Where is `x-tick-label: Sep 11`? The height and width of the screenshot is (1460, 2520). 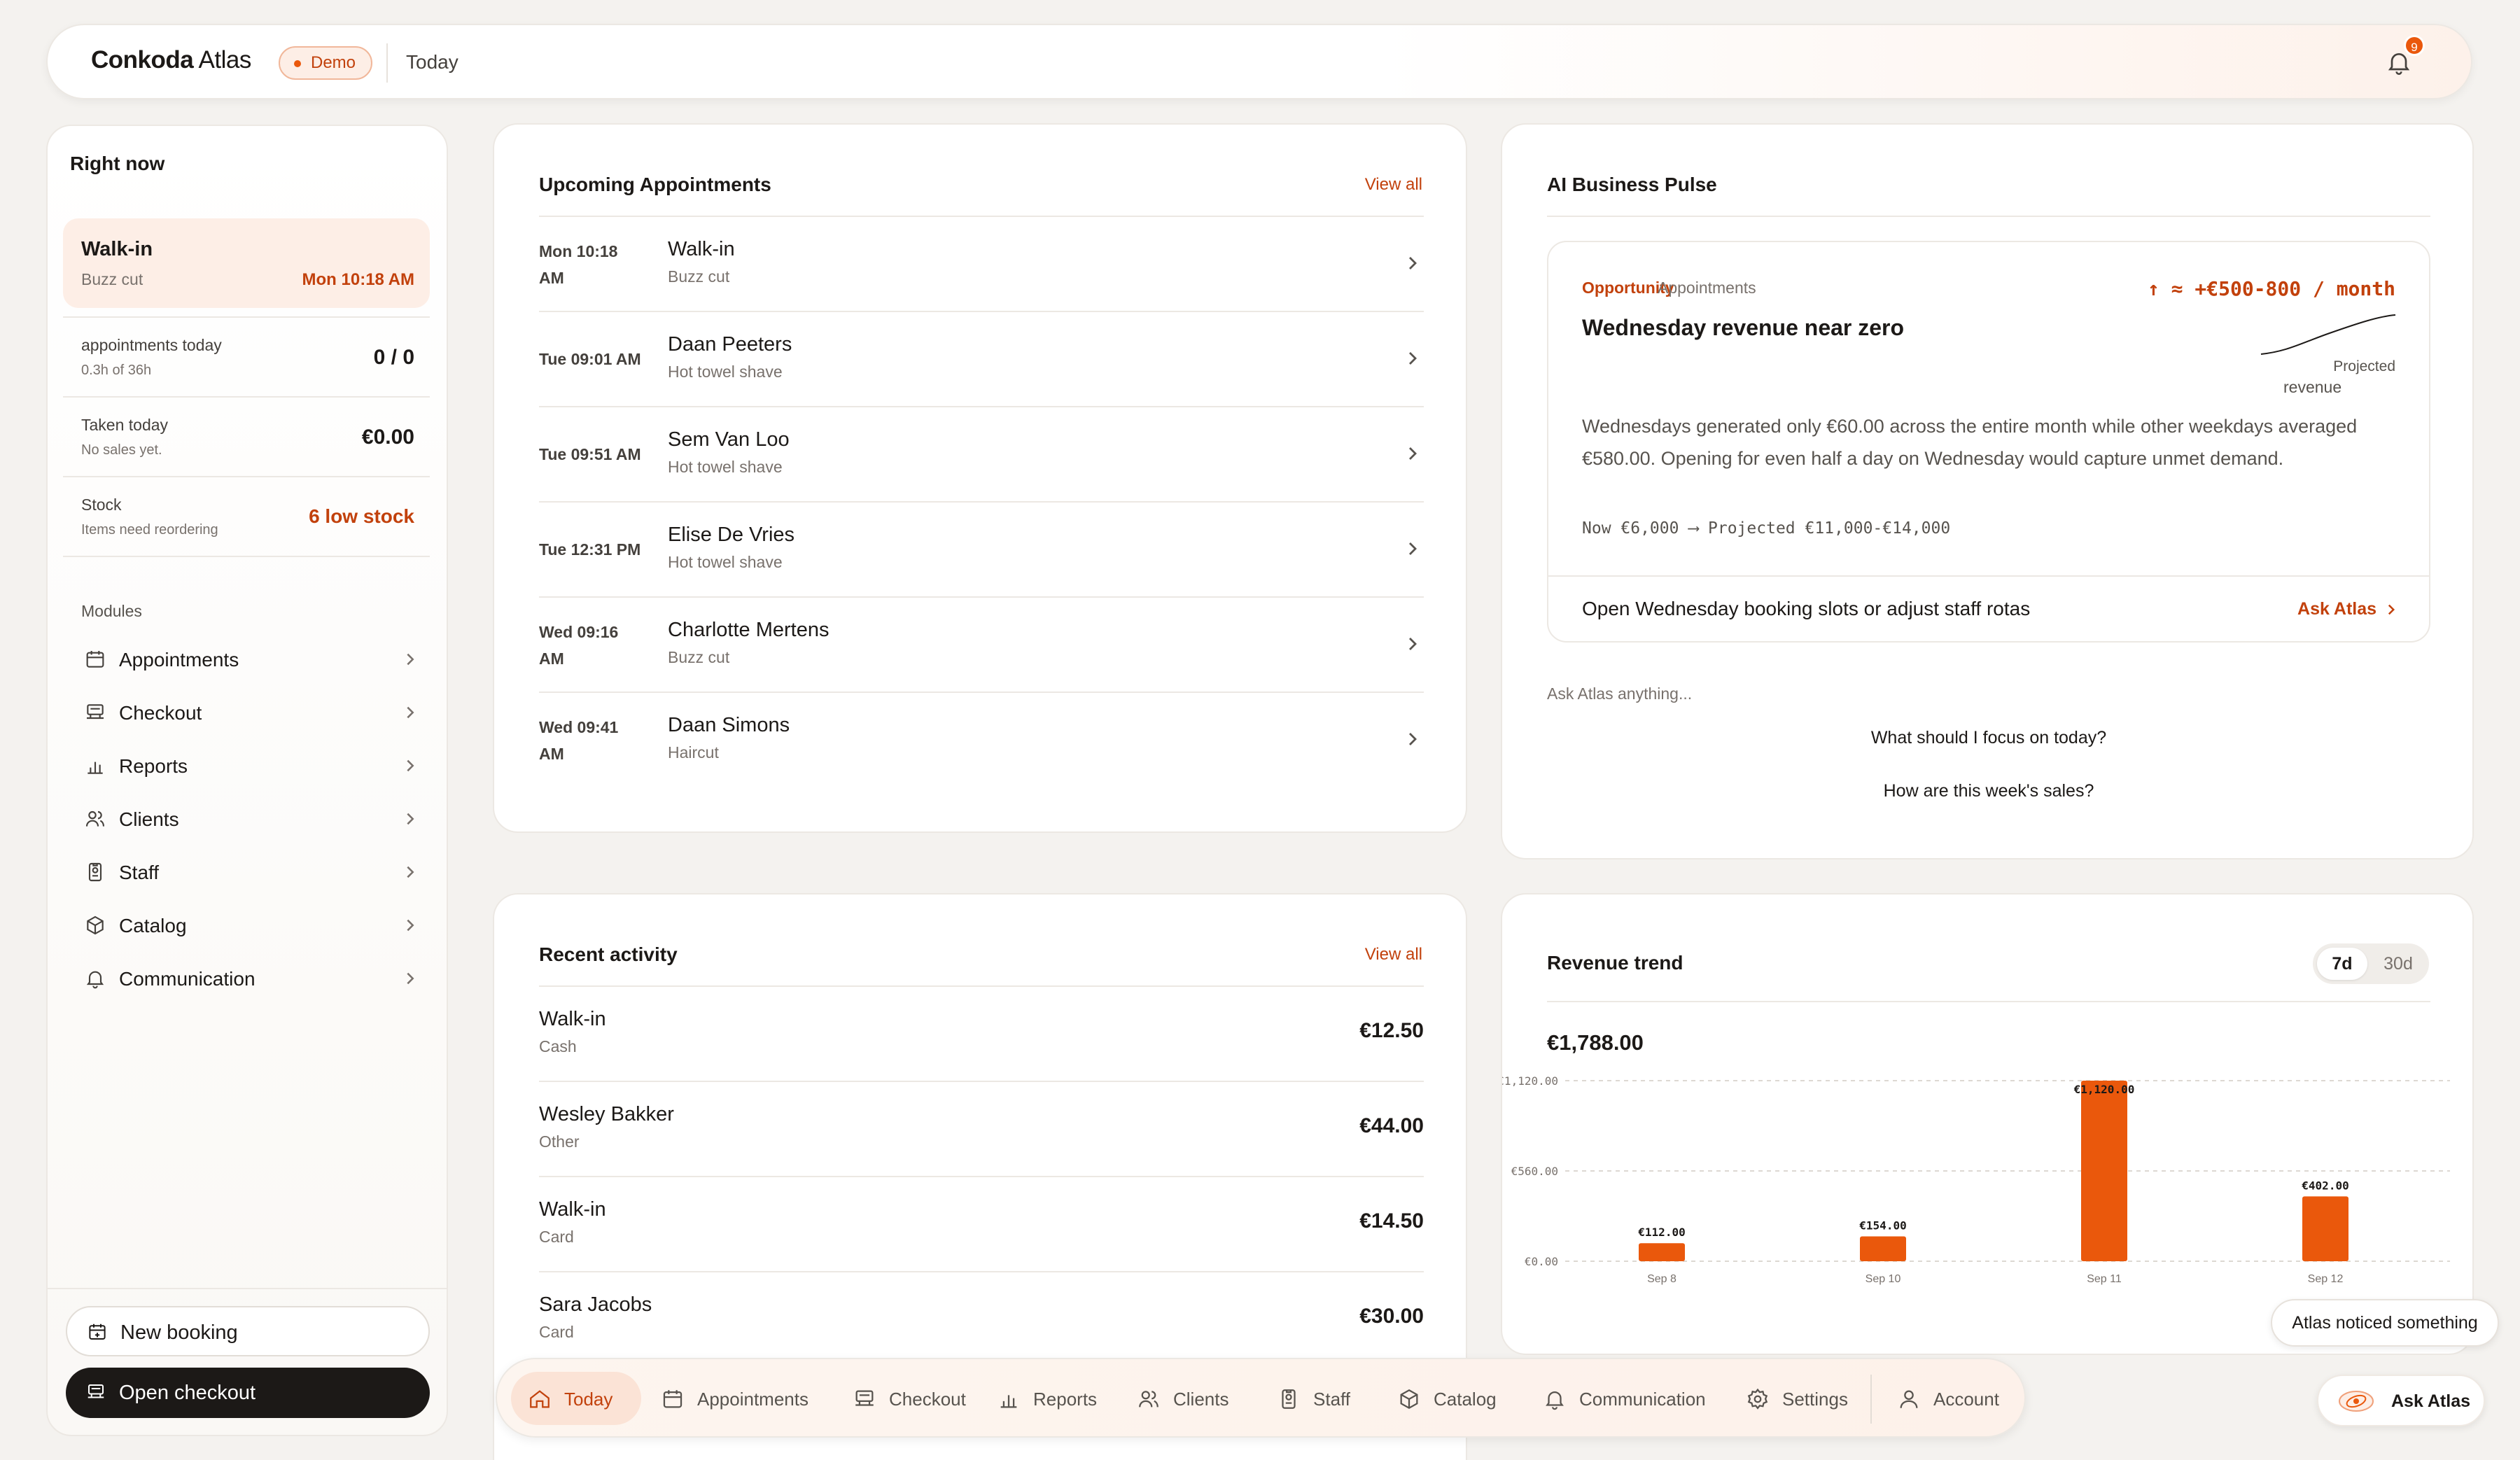
x-tick-label: Sep 11 is located at coordinates (2104, 1279).